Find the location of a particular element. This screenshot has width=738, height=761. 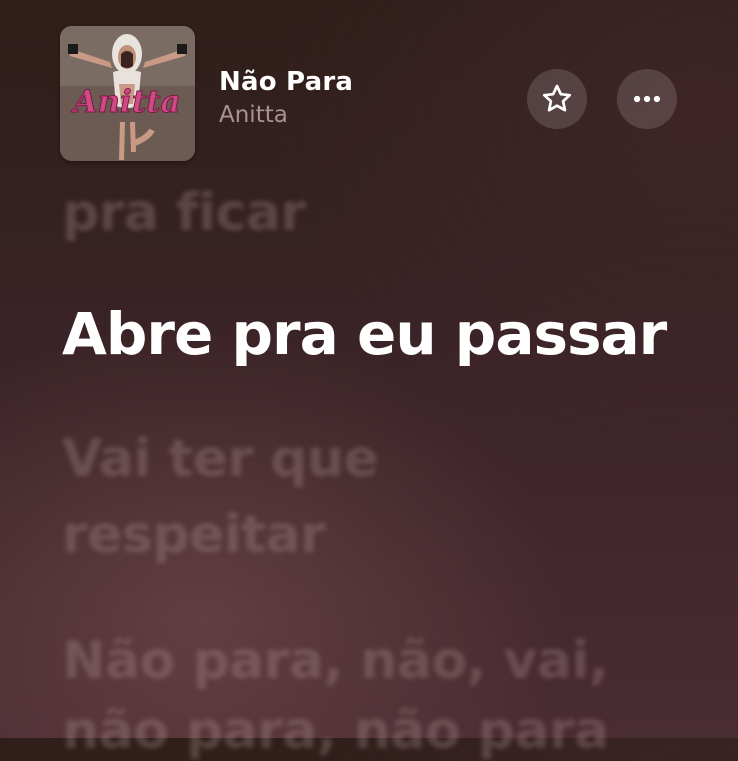

lyric-line-current: Abre pra eu passar is located at coordinates (382, 334).